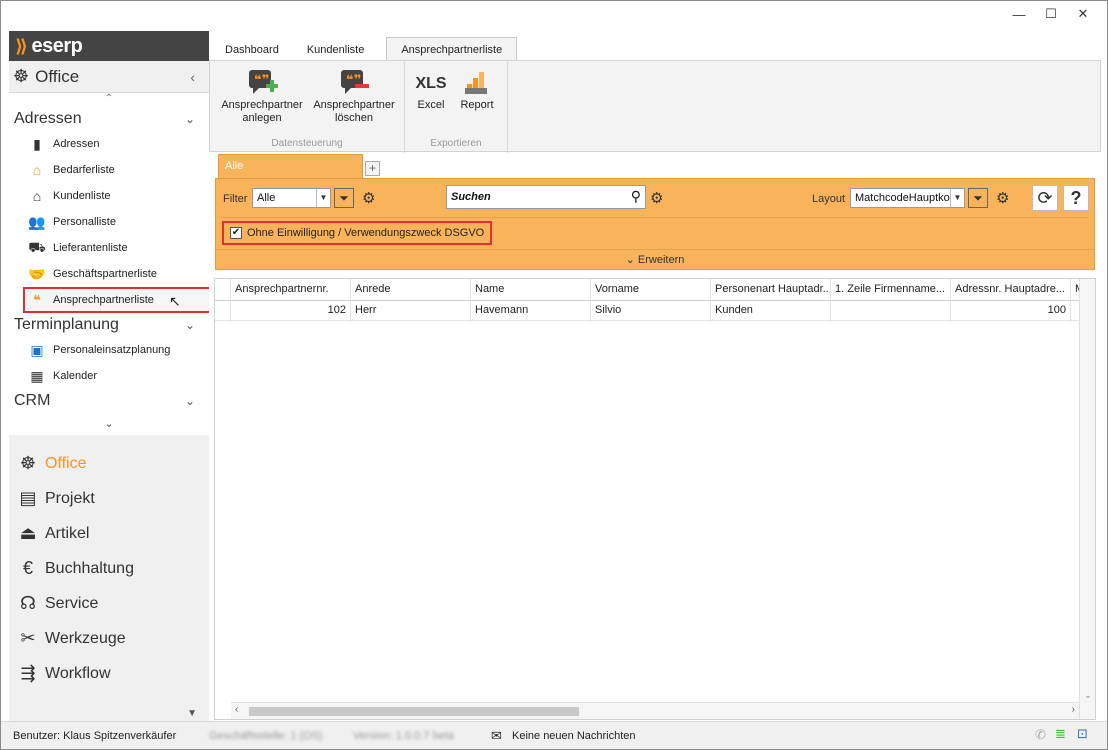  I want to click on delete-contact-button: ❝❞ Ansprechpartner löschen, so click(354, 96).